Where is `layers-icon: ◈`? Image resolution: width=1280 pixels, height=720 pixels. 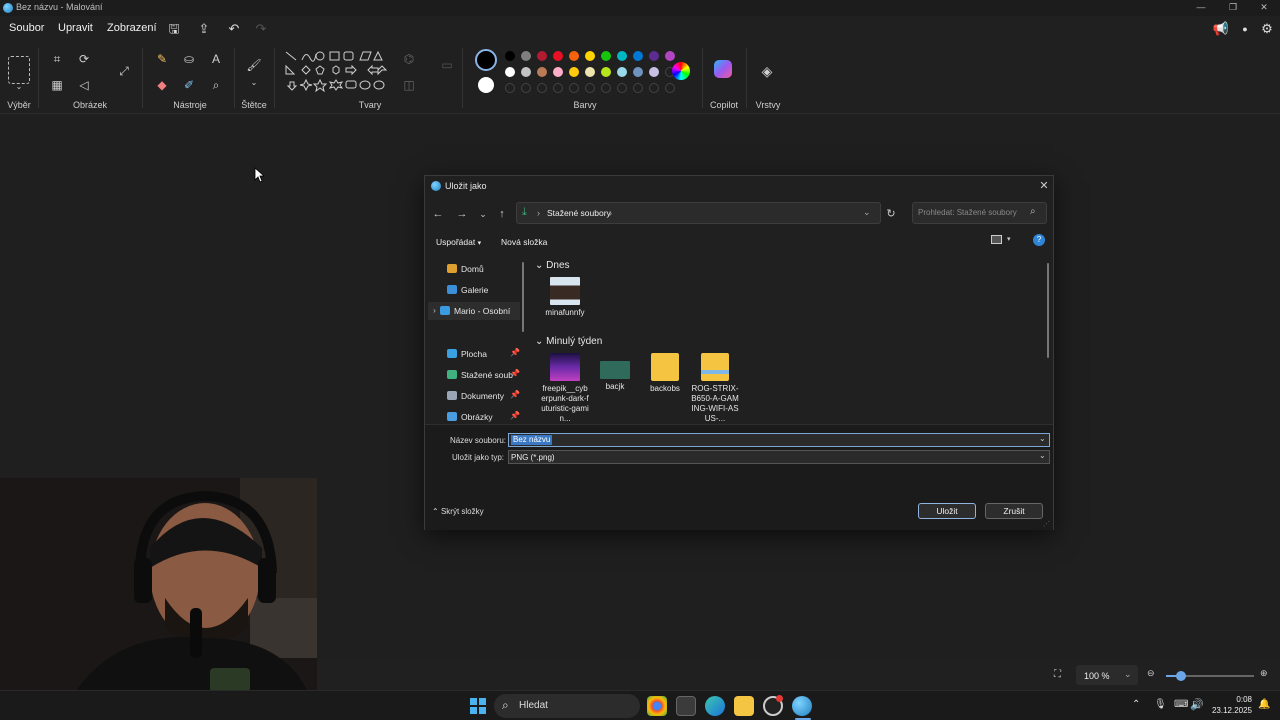
layers-icon: ◈ is located at coordinates (767, 71).